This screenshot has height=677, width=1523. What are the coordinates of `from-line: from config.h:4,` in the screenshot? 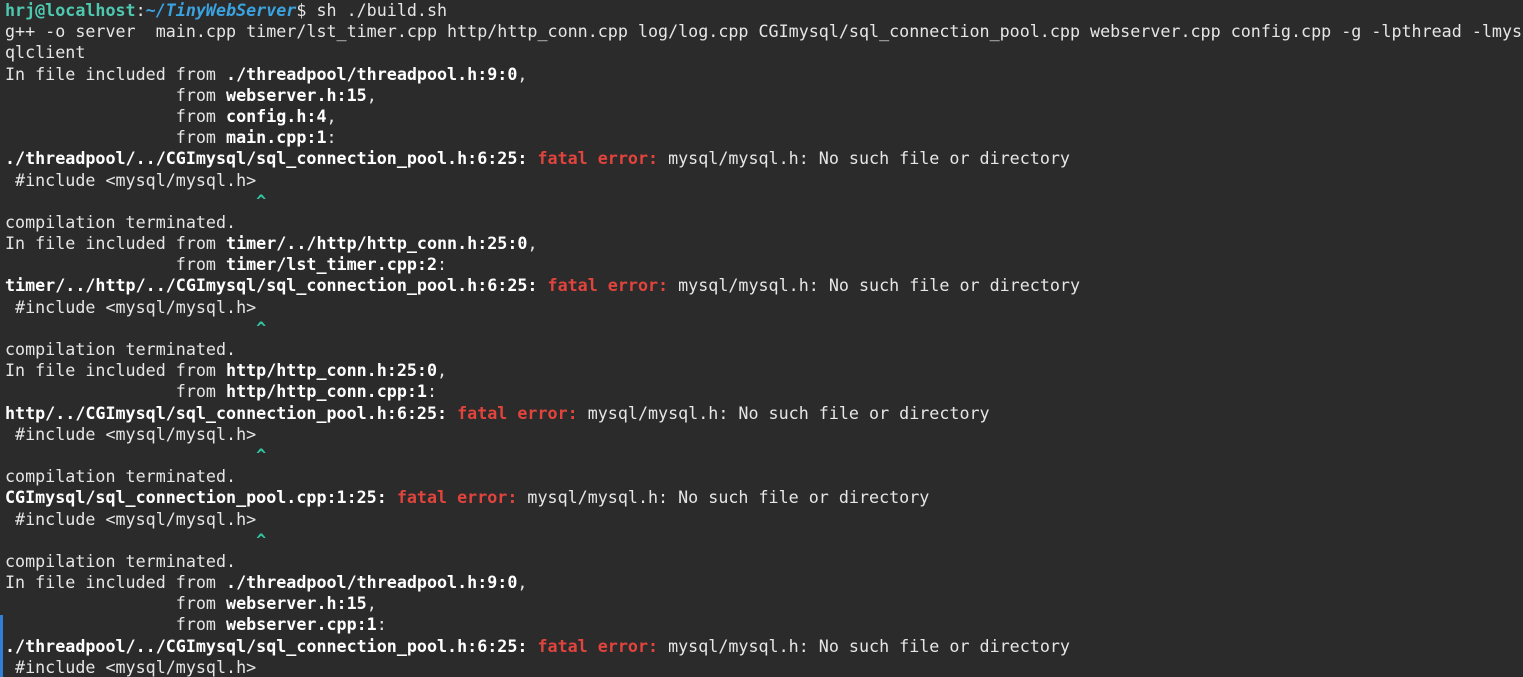 It's located at (764, 116).